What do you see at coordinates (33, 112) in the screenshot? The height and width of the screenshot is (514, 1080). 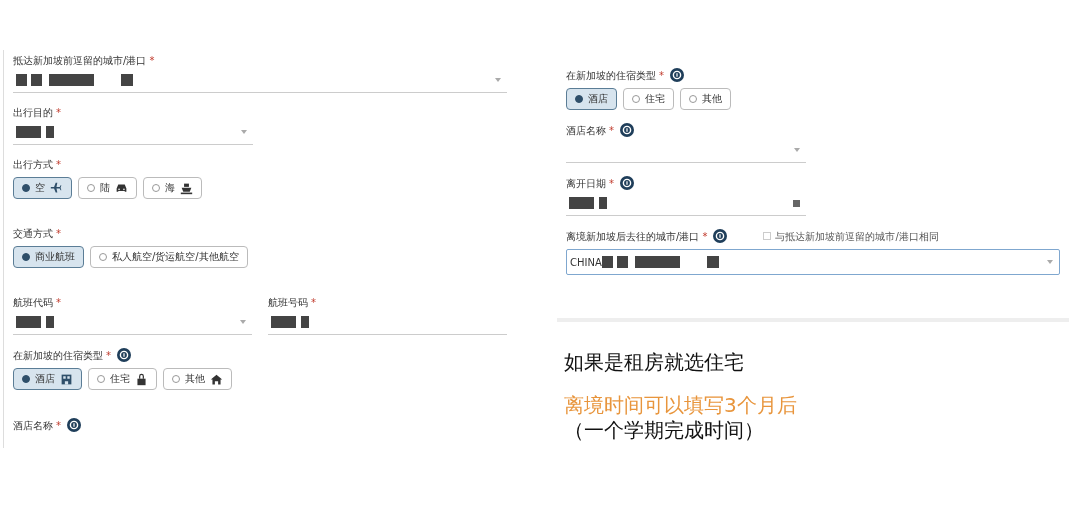 I see `field-label: 出行目的` at bounding box center [33, 112].